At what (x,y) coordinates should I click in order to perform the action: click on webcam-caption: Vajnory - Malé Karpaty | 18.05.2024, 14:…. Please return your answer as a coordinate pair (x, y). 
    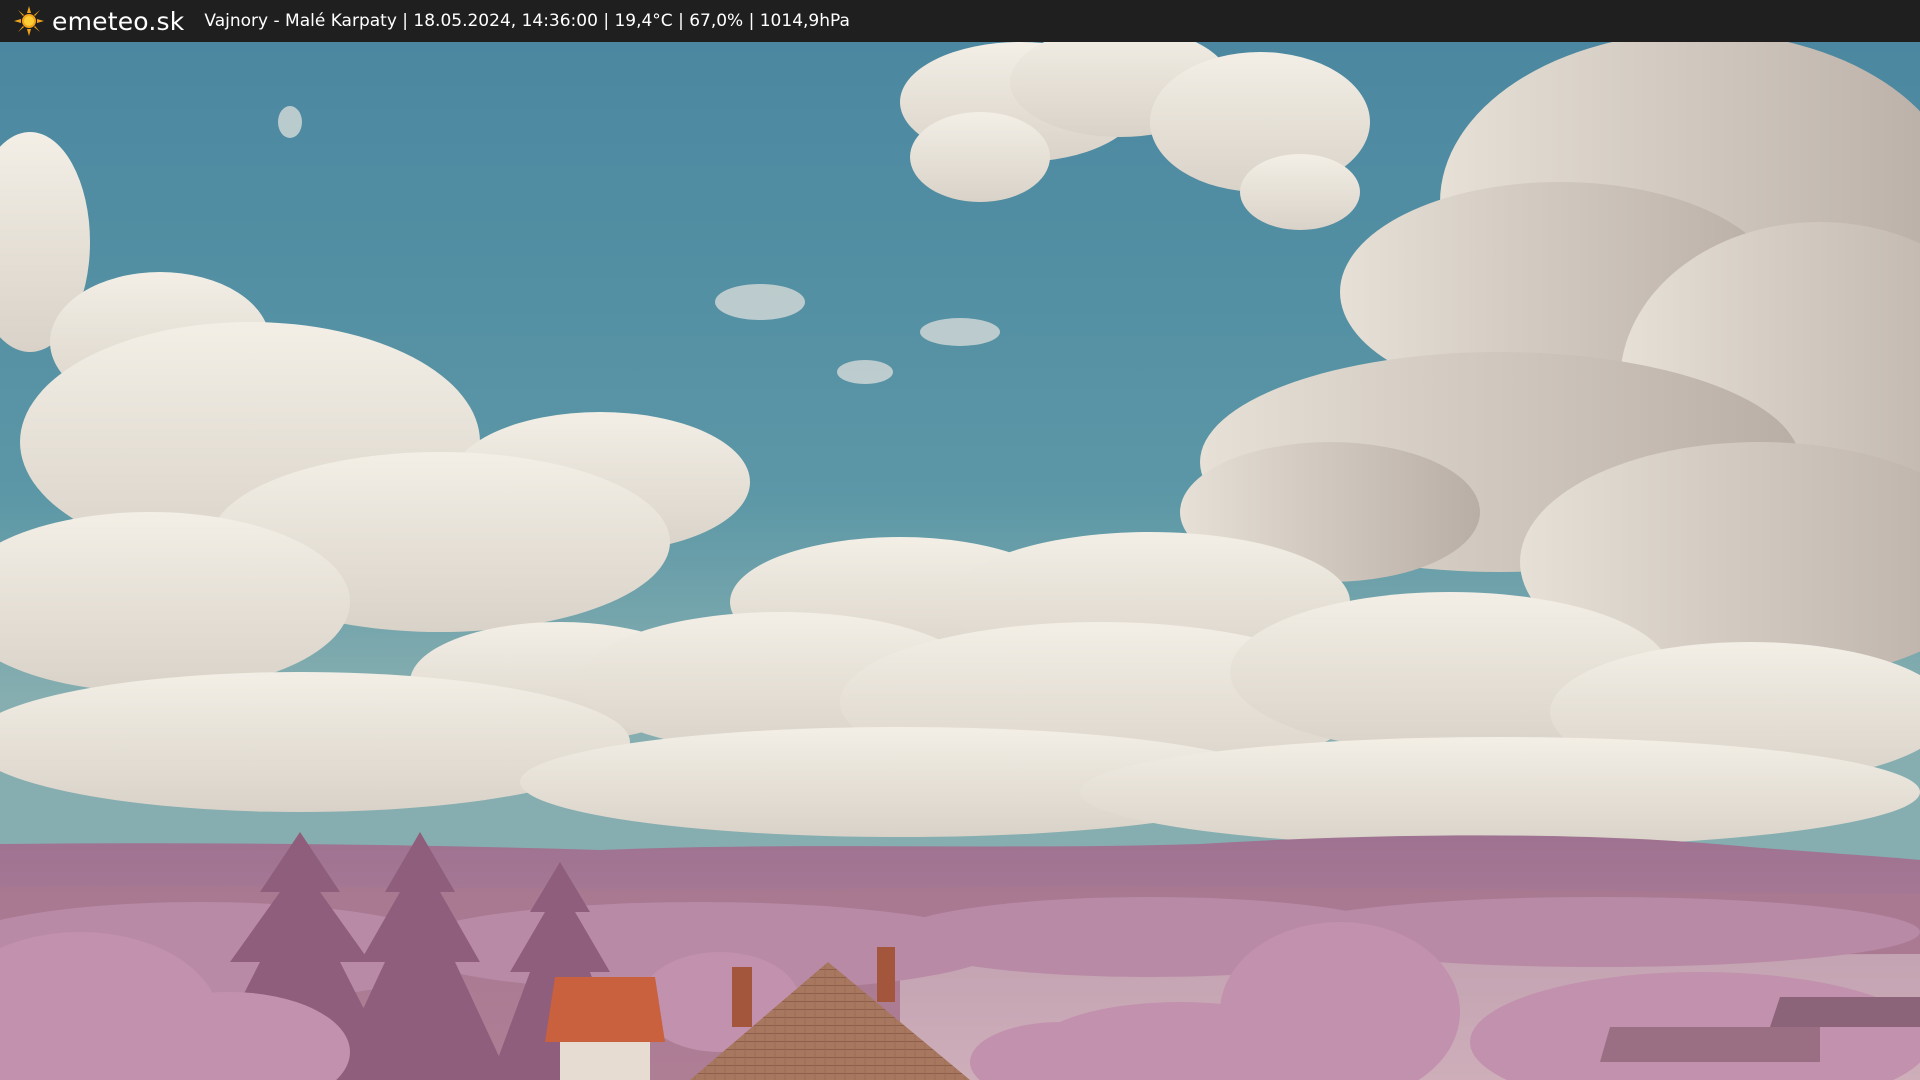
    Looking at the image, I should click on (527, 21).